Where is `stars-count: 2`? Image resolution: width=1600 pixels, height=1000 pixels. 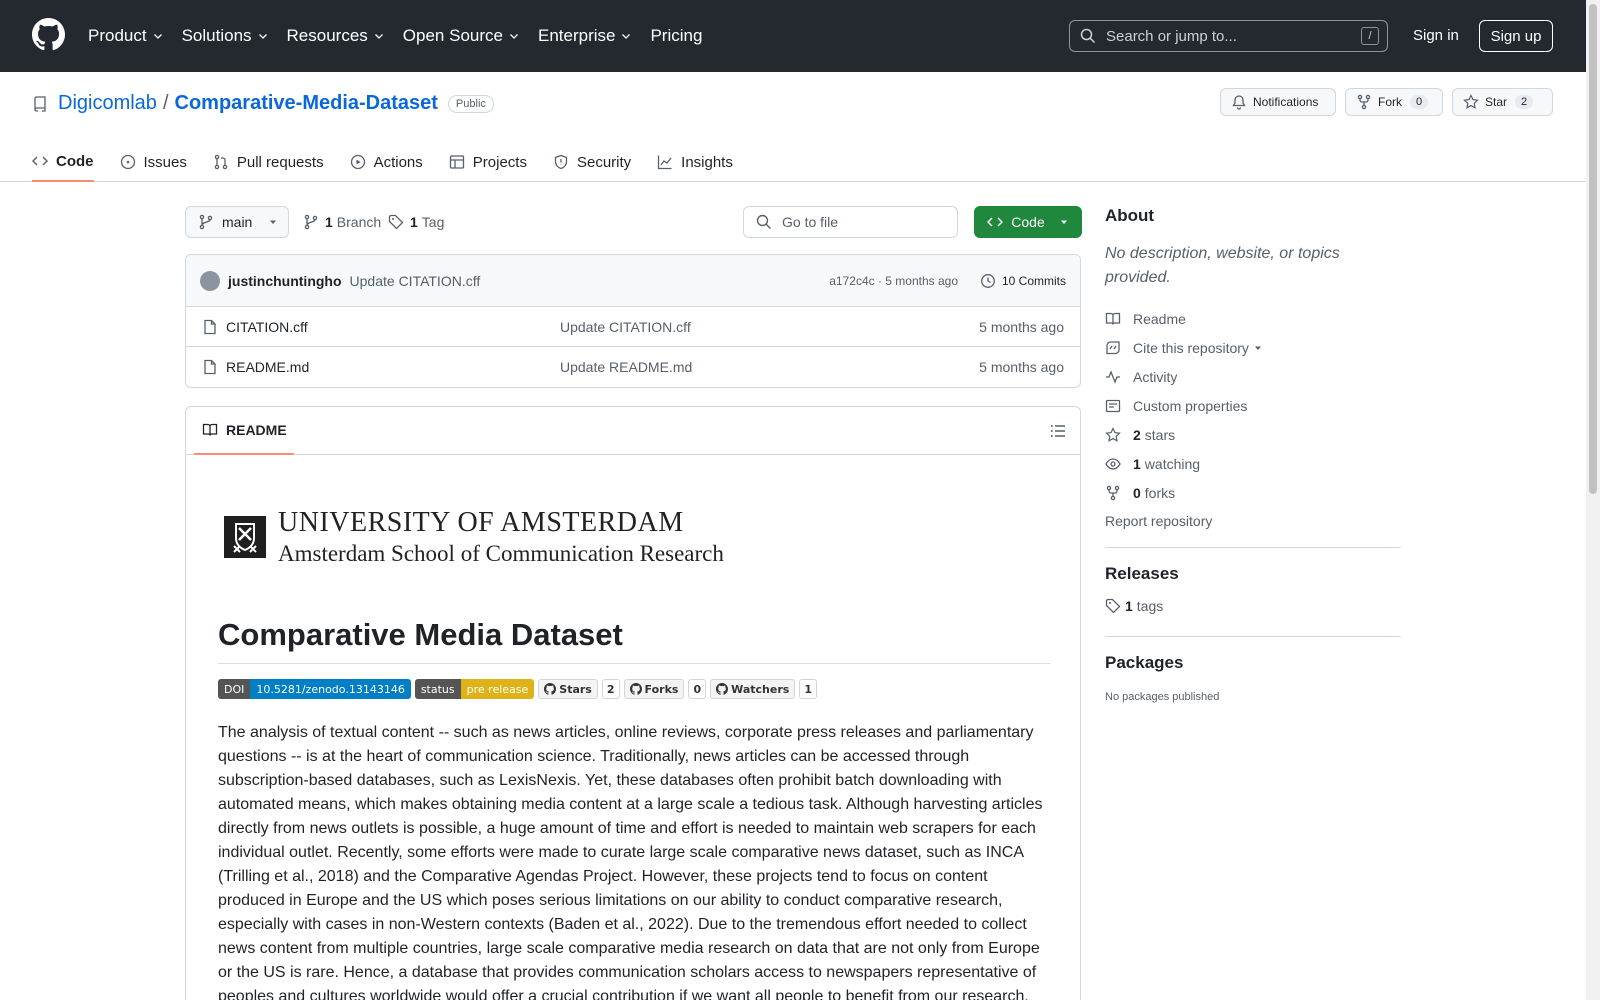 stars-count: 2 is located at coordinates (1137, 434).